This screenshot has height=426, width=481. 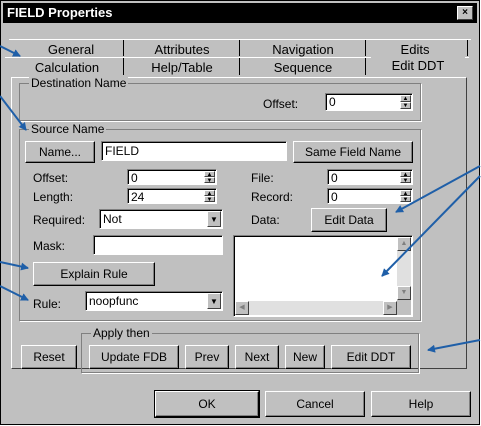 I want to click on arrow-to-rule, so click(x=14, y=293).